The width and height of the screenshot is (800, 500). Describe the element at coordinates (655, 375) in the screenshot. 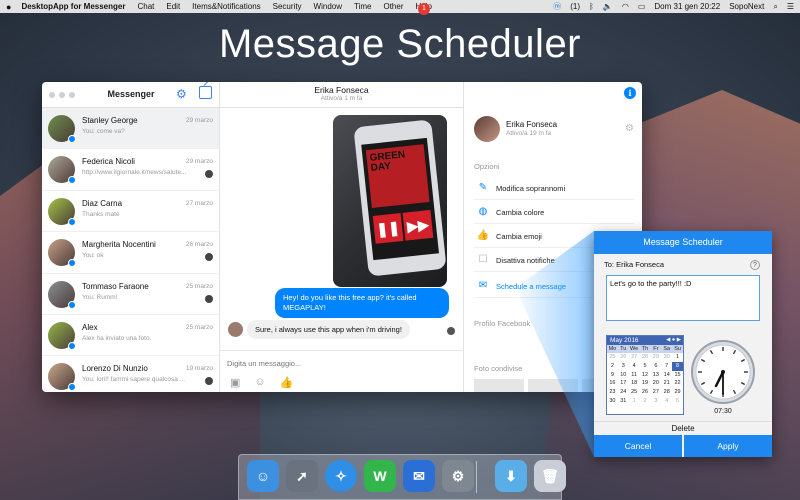

I see `calendar-day: 13` at that location.